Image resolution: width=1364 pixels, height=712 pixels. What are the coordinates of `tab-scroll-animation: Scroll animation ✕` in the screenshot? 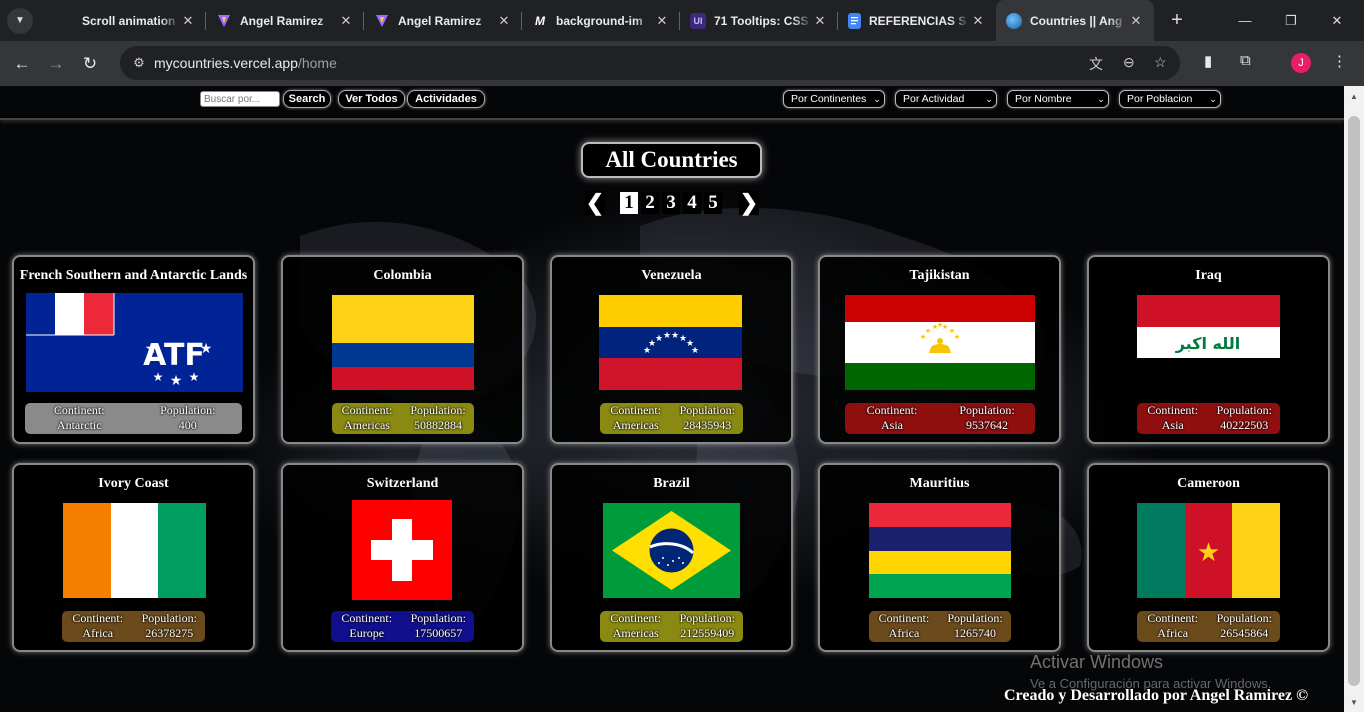 It's located at (127, 20).